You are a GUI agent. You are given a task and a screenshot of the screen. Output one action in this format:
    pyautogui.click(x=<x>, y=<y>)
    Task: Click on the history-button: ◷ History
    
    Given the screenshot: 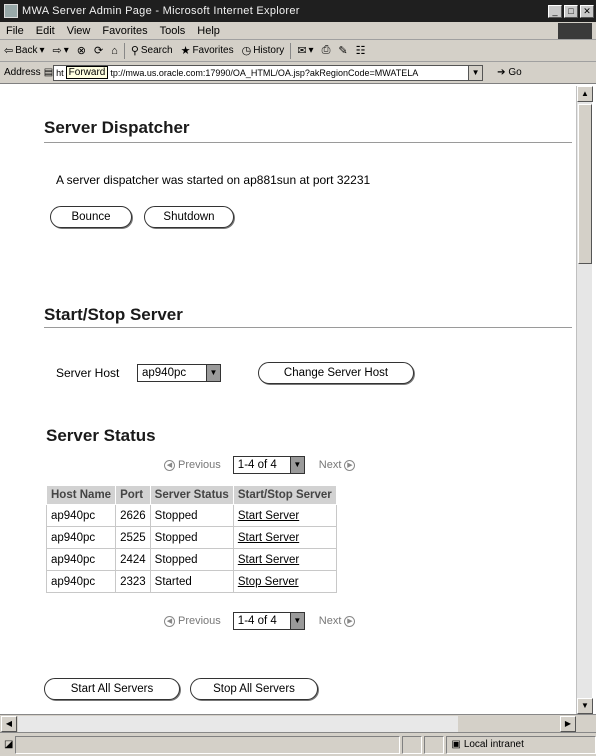 What is the action you would take?
    pyautogui.click(x=263, y=50)
    